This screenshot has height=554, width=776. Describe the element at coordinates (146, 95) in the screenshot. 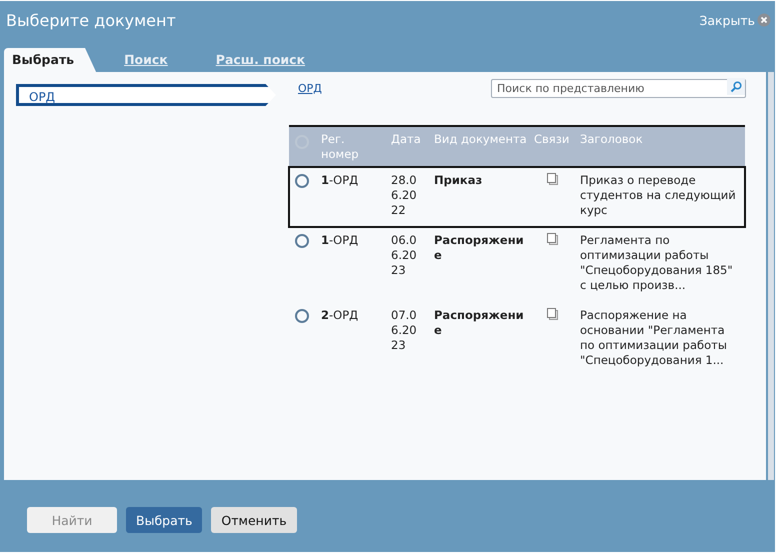

I see `breadcrumb-item: ОРД` at that location.